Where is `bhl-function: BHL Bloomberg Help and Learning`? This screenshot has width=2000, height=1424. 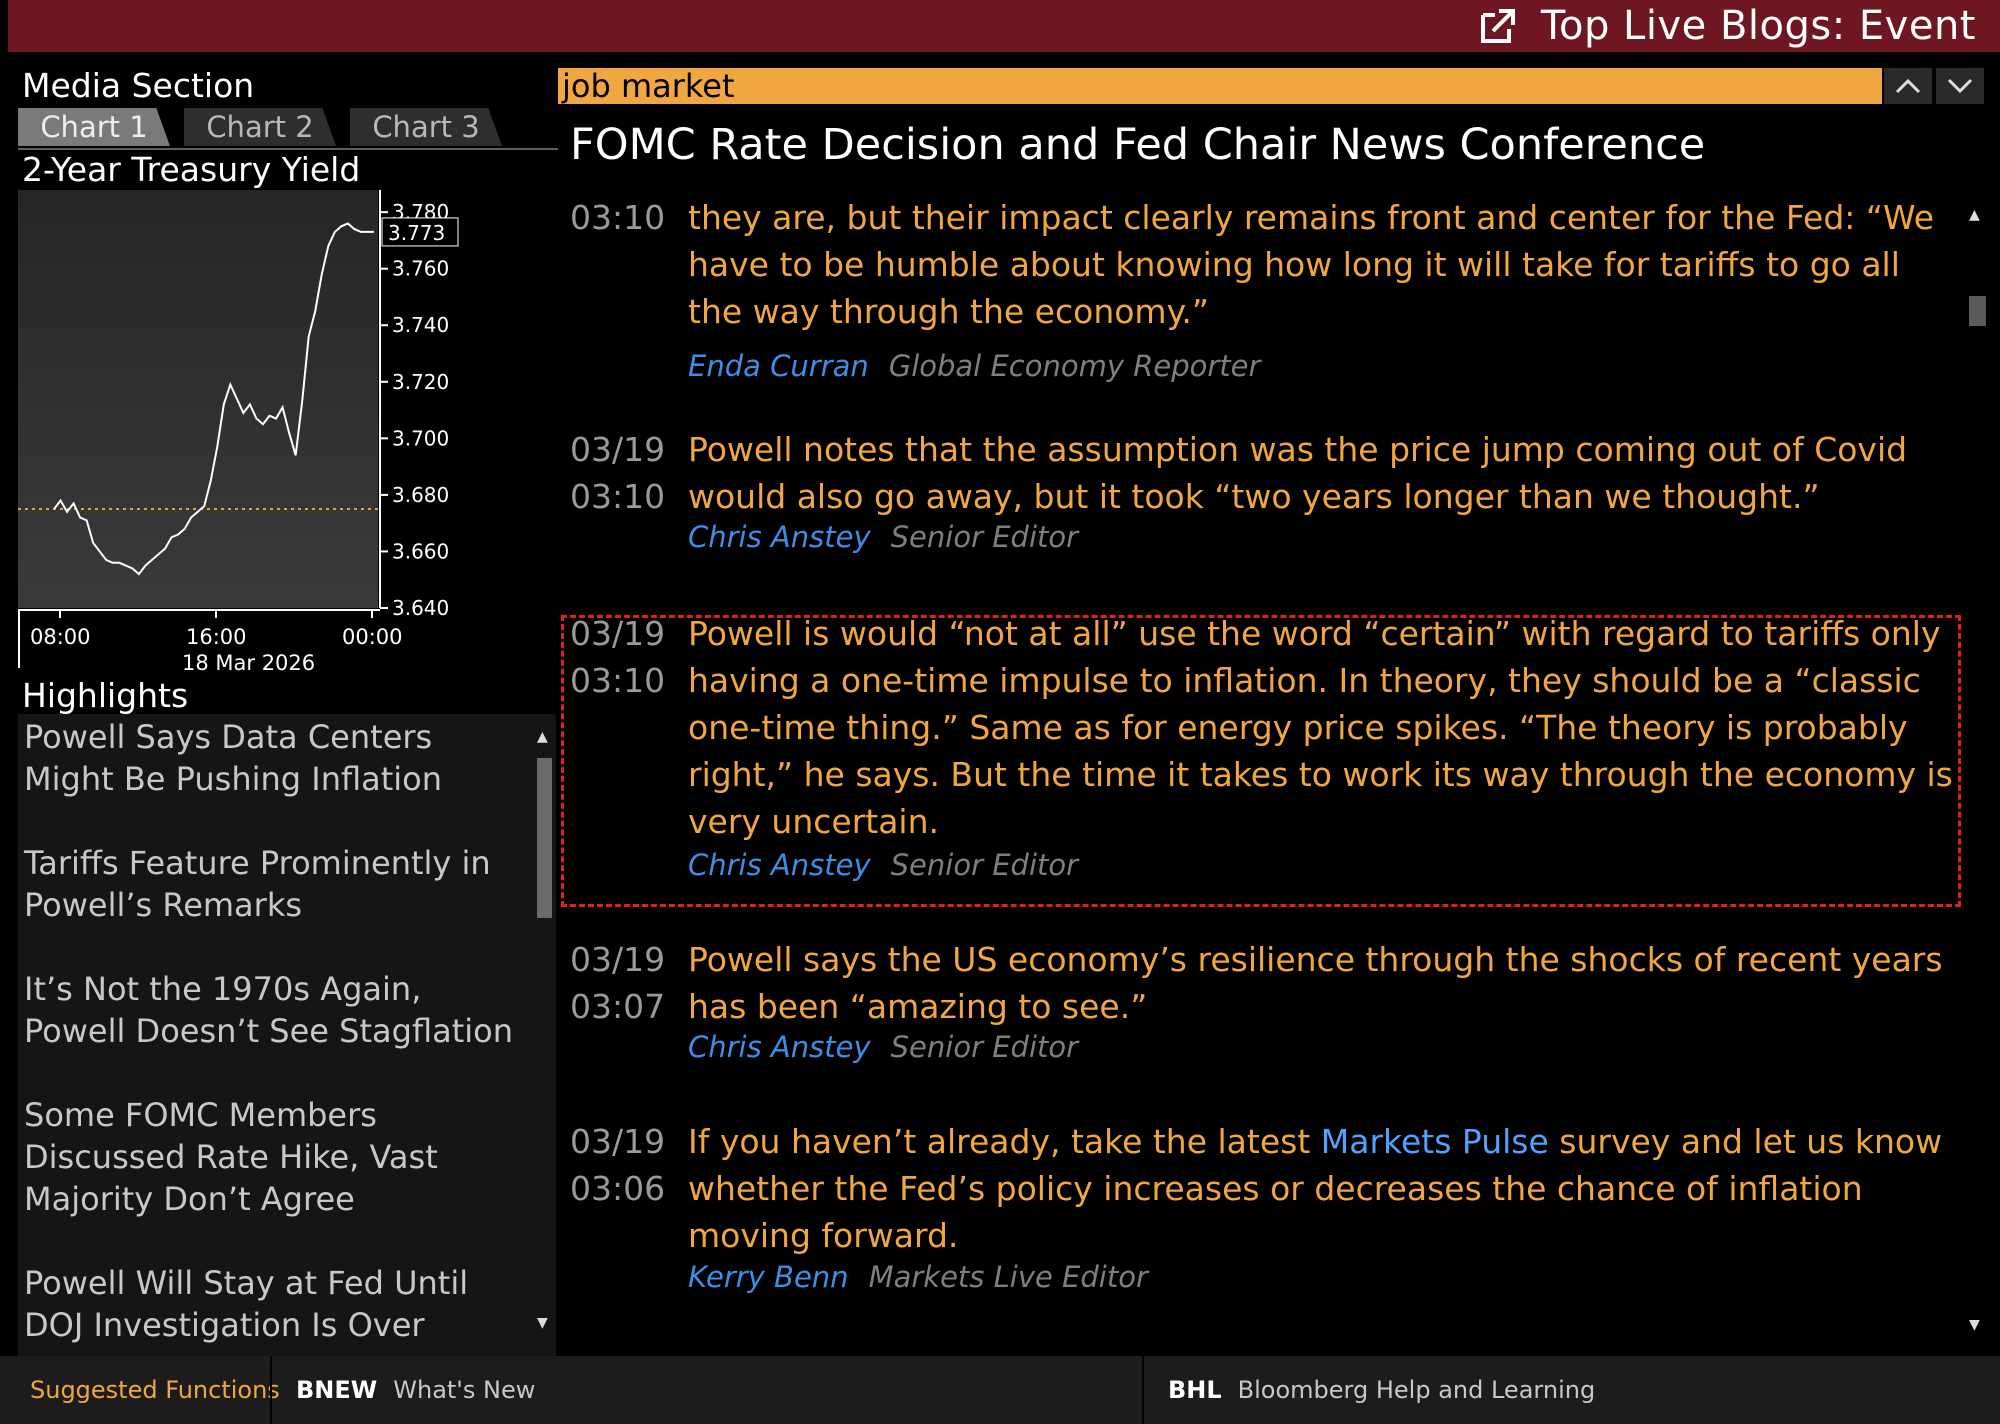
bhl-function: BHL Bloomberg Help and Learning is located at coordinates (1381, 1390).